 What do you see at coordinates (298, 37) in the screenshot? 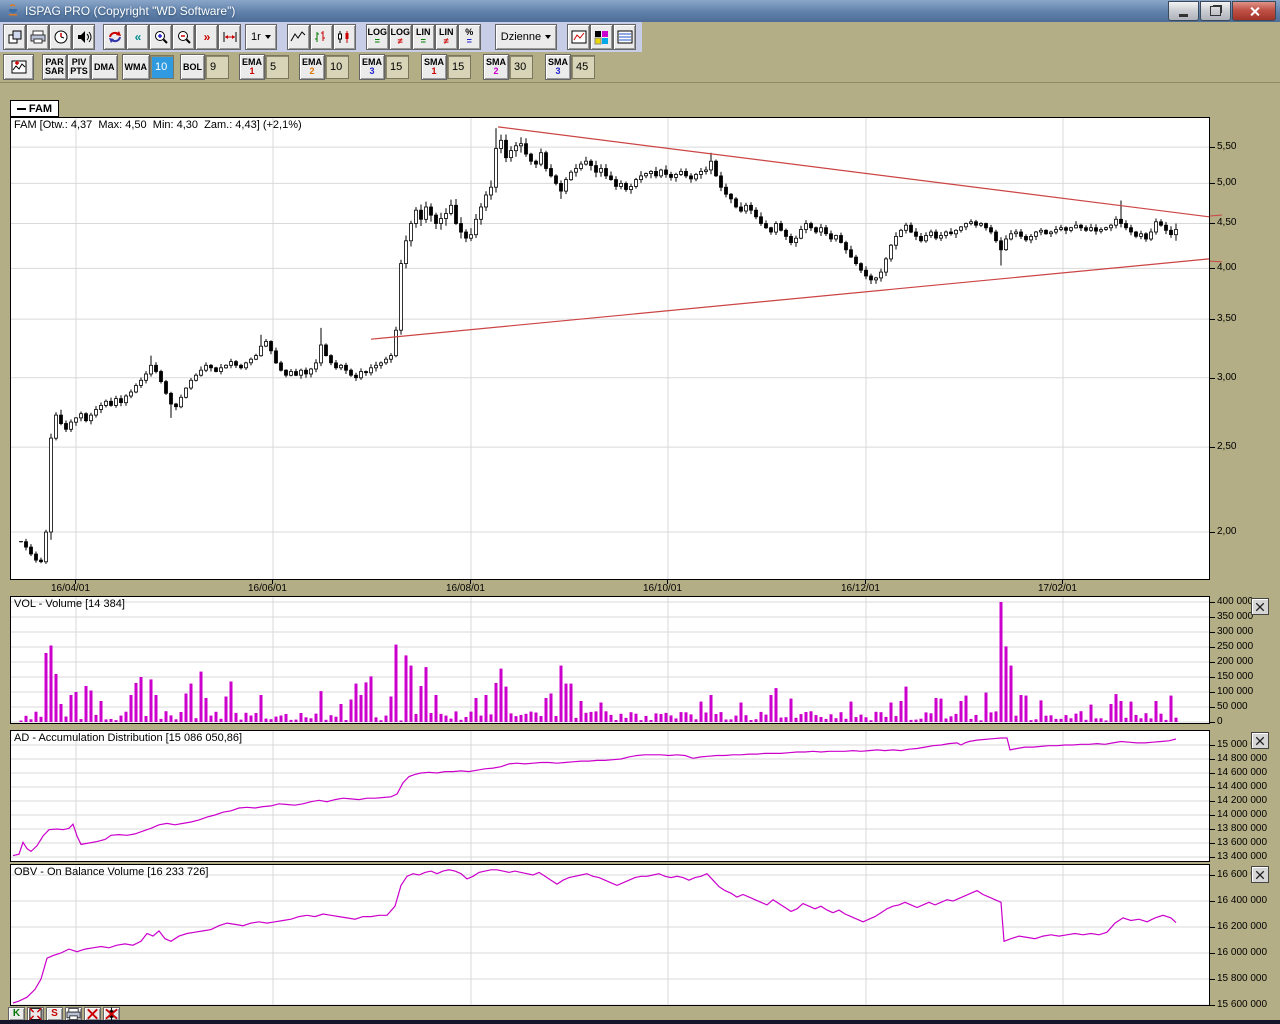
I see `line-chart-button` at bounding box center [298, 37].